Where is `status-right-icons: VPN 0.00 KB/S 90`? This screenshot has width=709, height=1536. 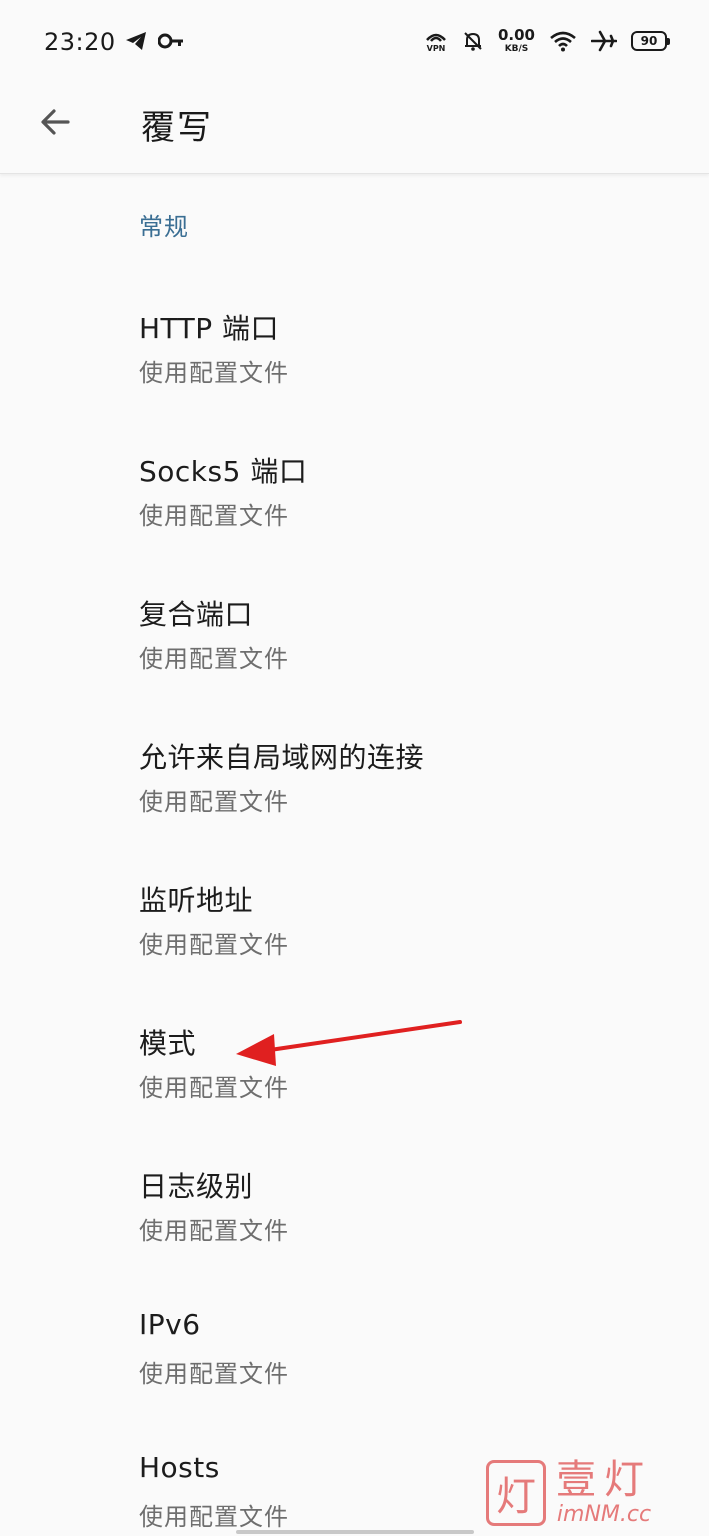
status-right-icons: VPN 0.00 KB/S 90 is located at coordinates (547, 41).